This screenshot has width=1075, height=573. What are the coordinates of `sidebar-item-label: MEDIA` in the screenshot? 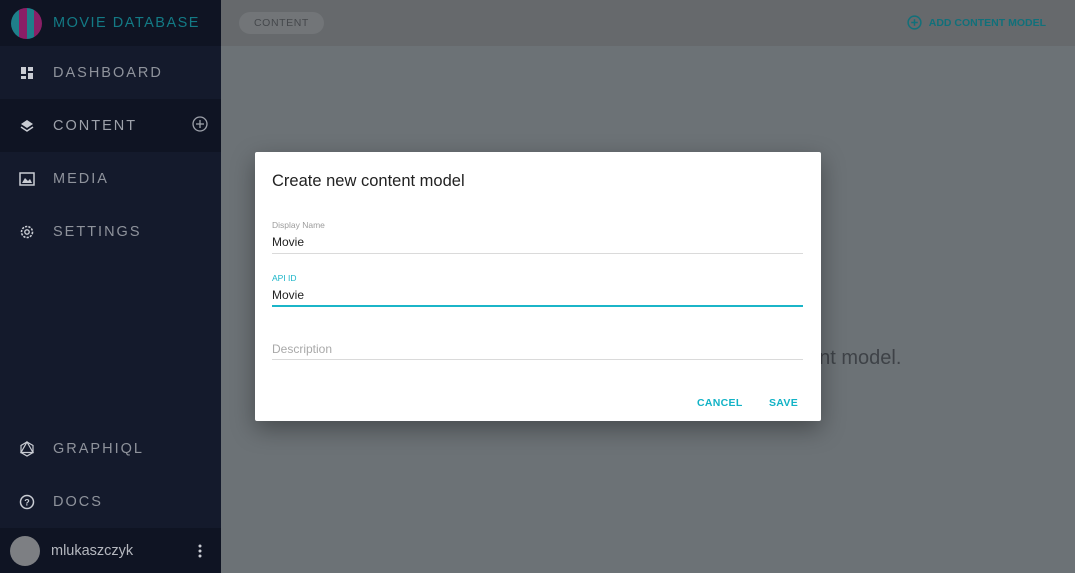 It's located at (81, 178).